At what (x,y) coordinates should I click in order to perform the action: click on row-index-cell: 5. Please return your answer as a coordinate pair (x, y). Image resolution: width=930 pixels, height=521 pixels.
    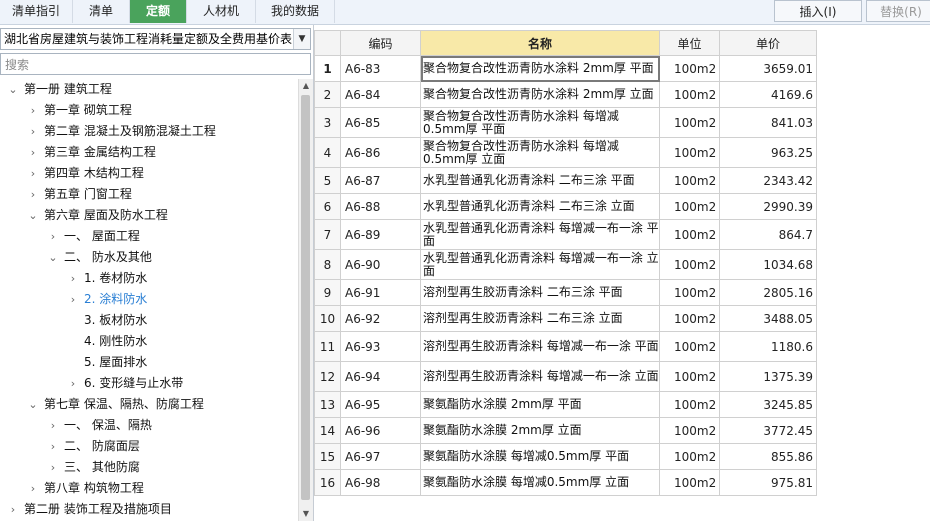
    Looking at the image, I should click on (327, 180).